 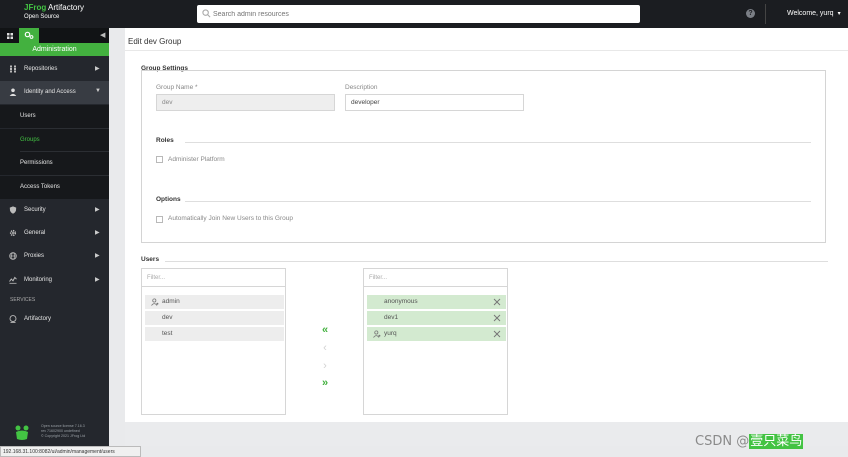 I want to click on sidebar-item-security: Security ▶, so click(x=54, y=210).